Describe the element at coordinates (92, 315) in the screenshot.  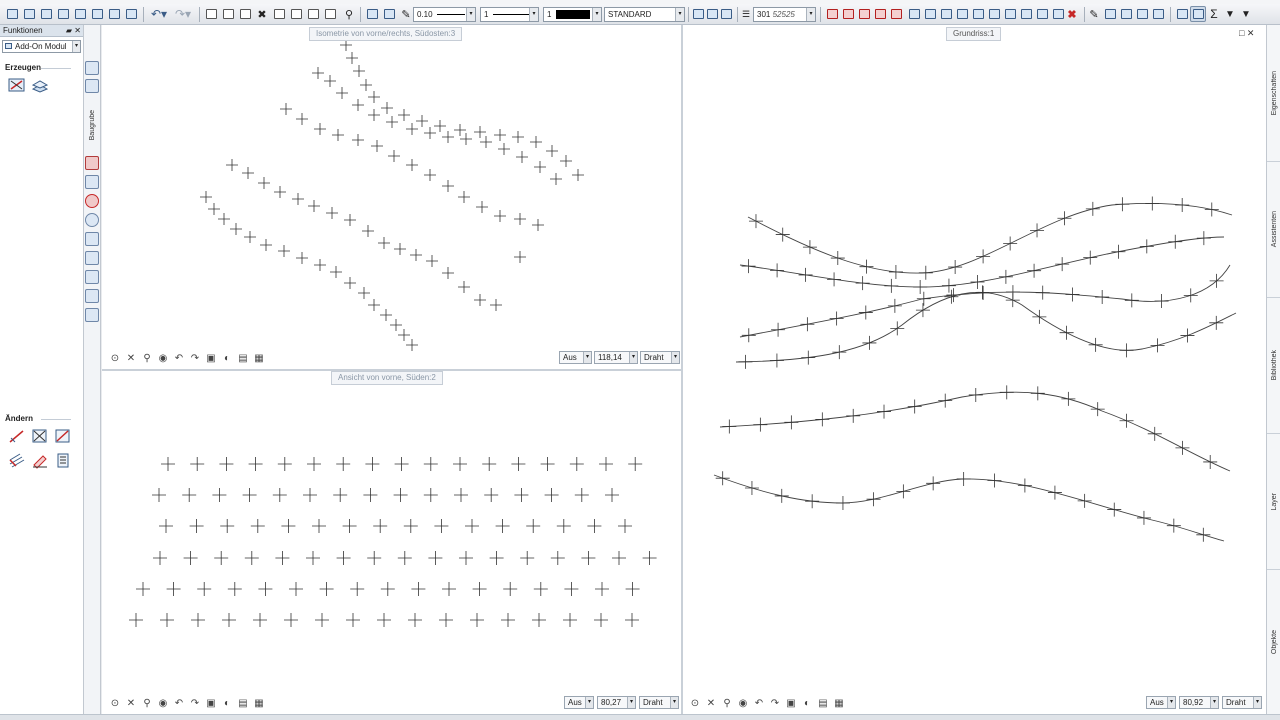
I see `module-diamond-icon` at that location.